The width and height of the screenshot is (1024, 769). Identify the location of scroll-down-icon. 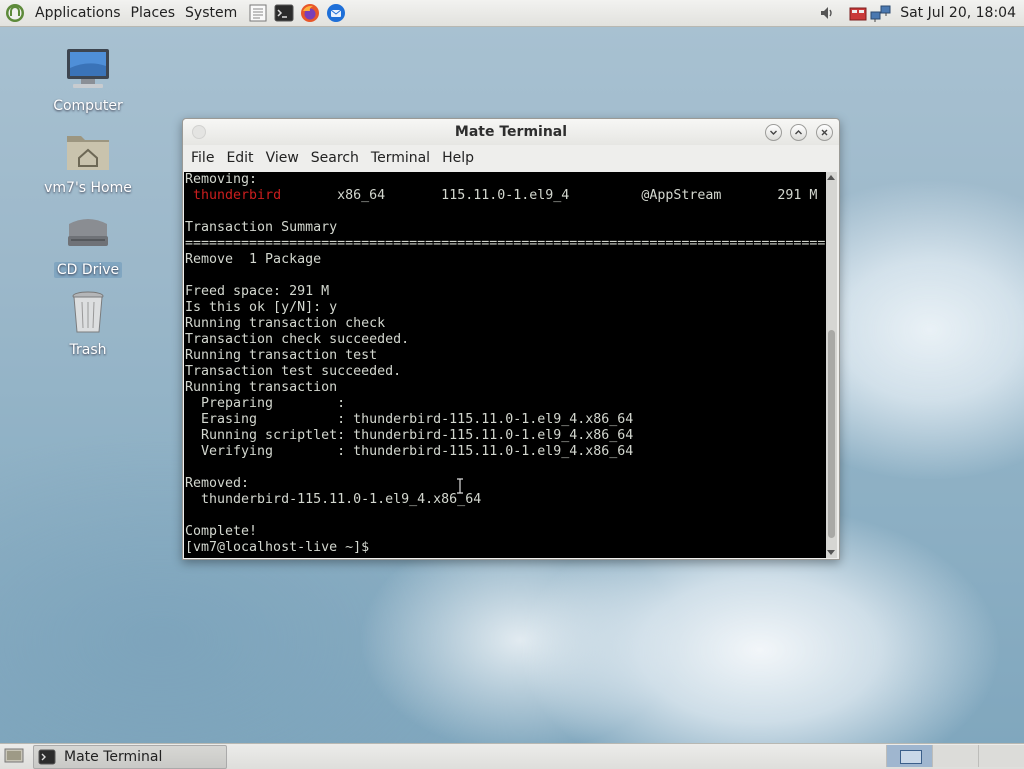
(831, 552).